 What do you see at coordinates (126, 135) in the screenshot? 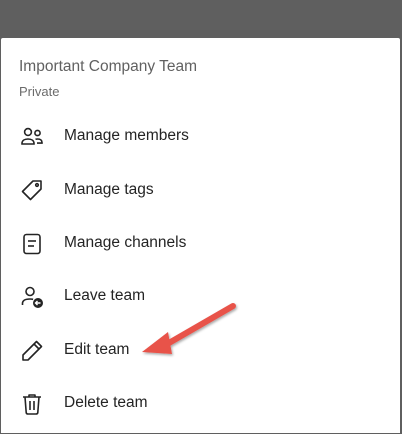
I see `menu-item-label: Manage members` at bounding box center [126, 135].